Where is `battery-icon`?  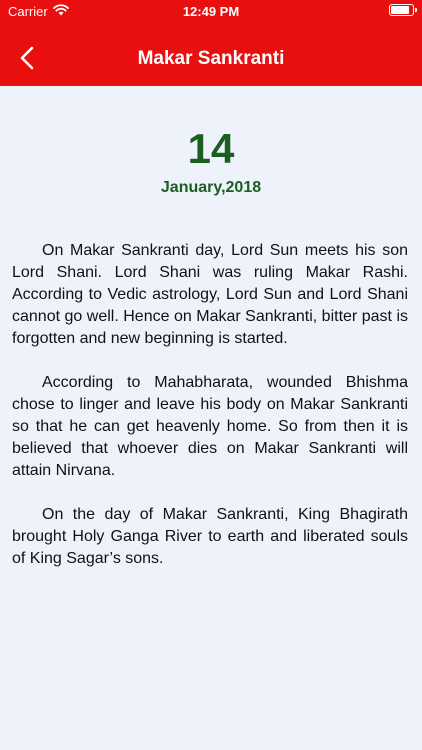 battery-icon is located at coordinates (403, 10).